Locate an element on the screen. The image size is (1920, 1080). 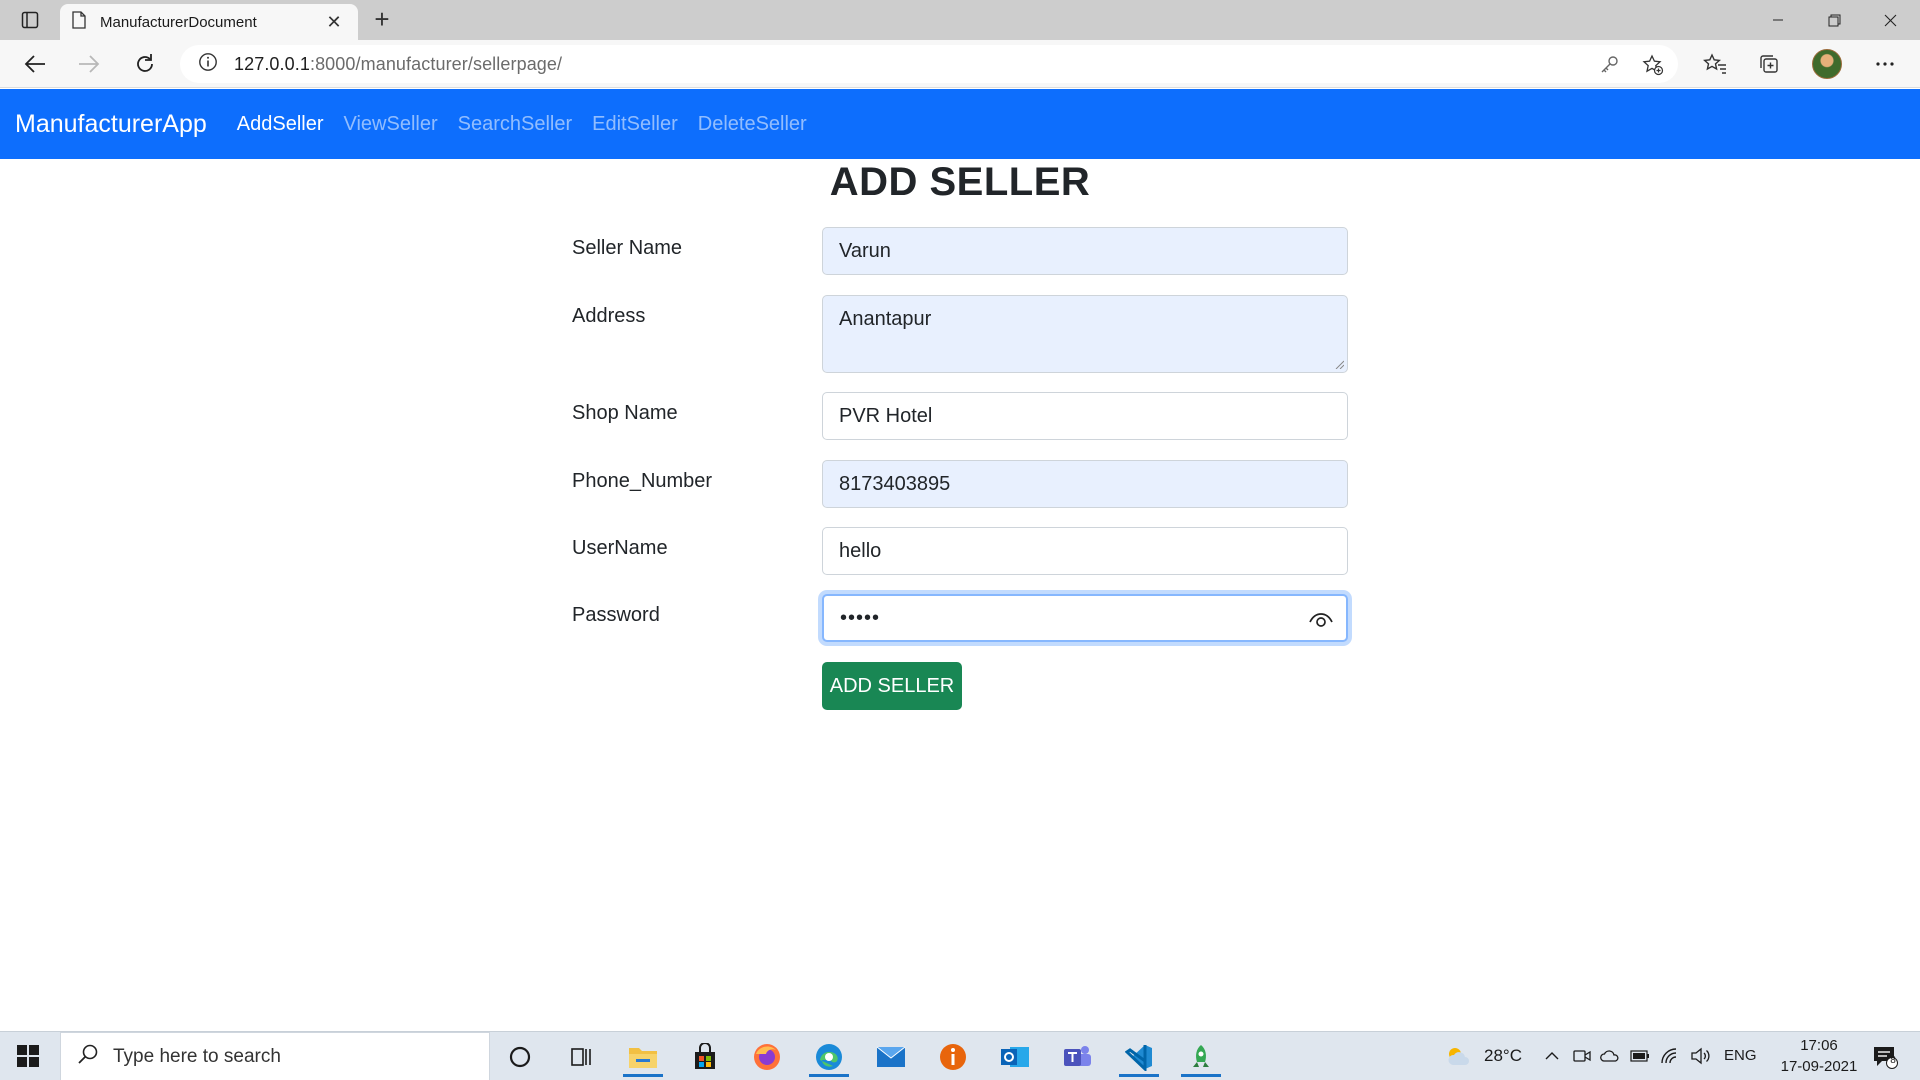
wifi-icon is located at coordinates (1670, 1056).